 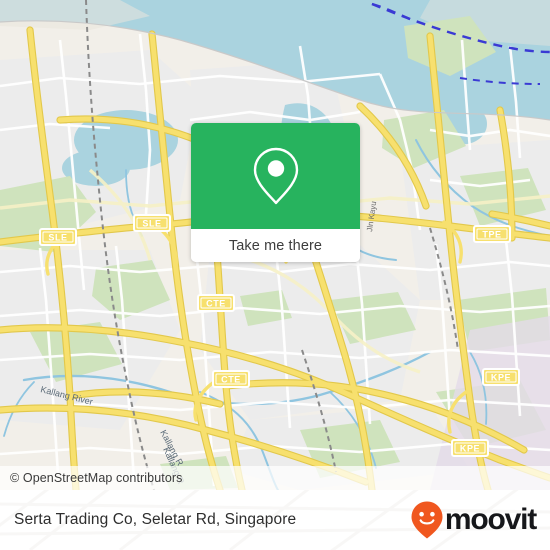 I want to click on shield-tpe: TPE, so click(x=492, y=234).